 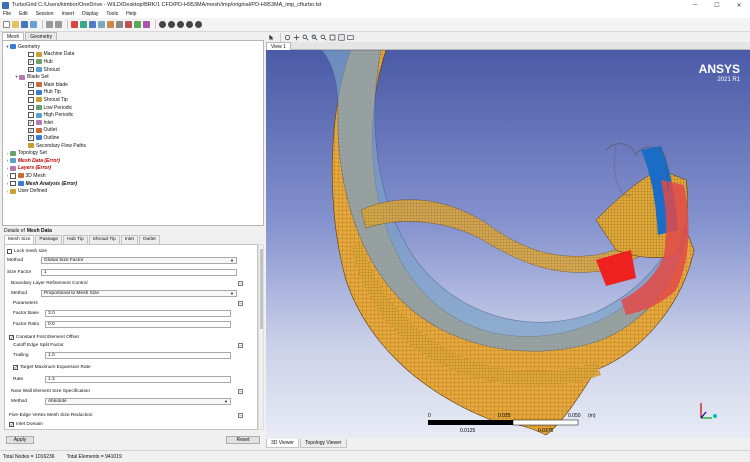 I want to click on scrollbar-thumb, so click(x=261, y=289).